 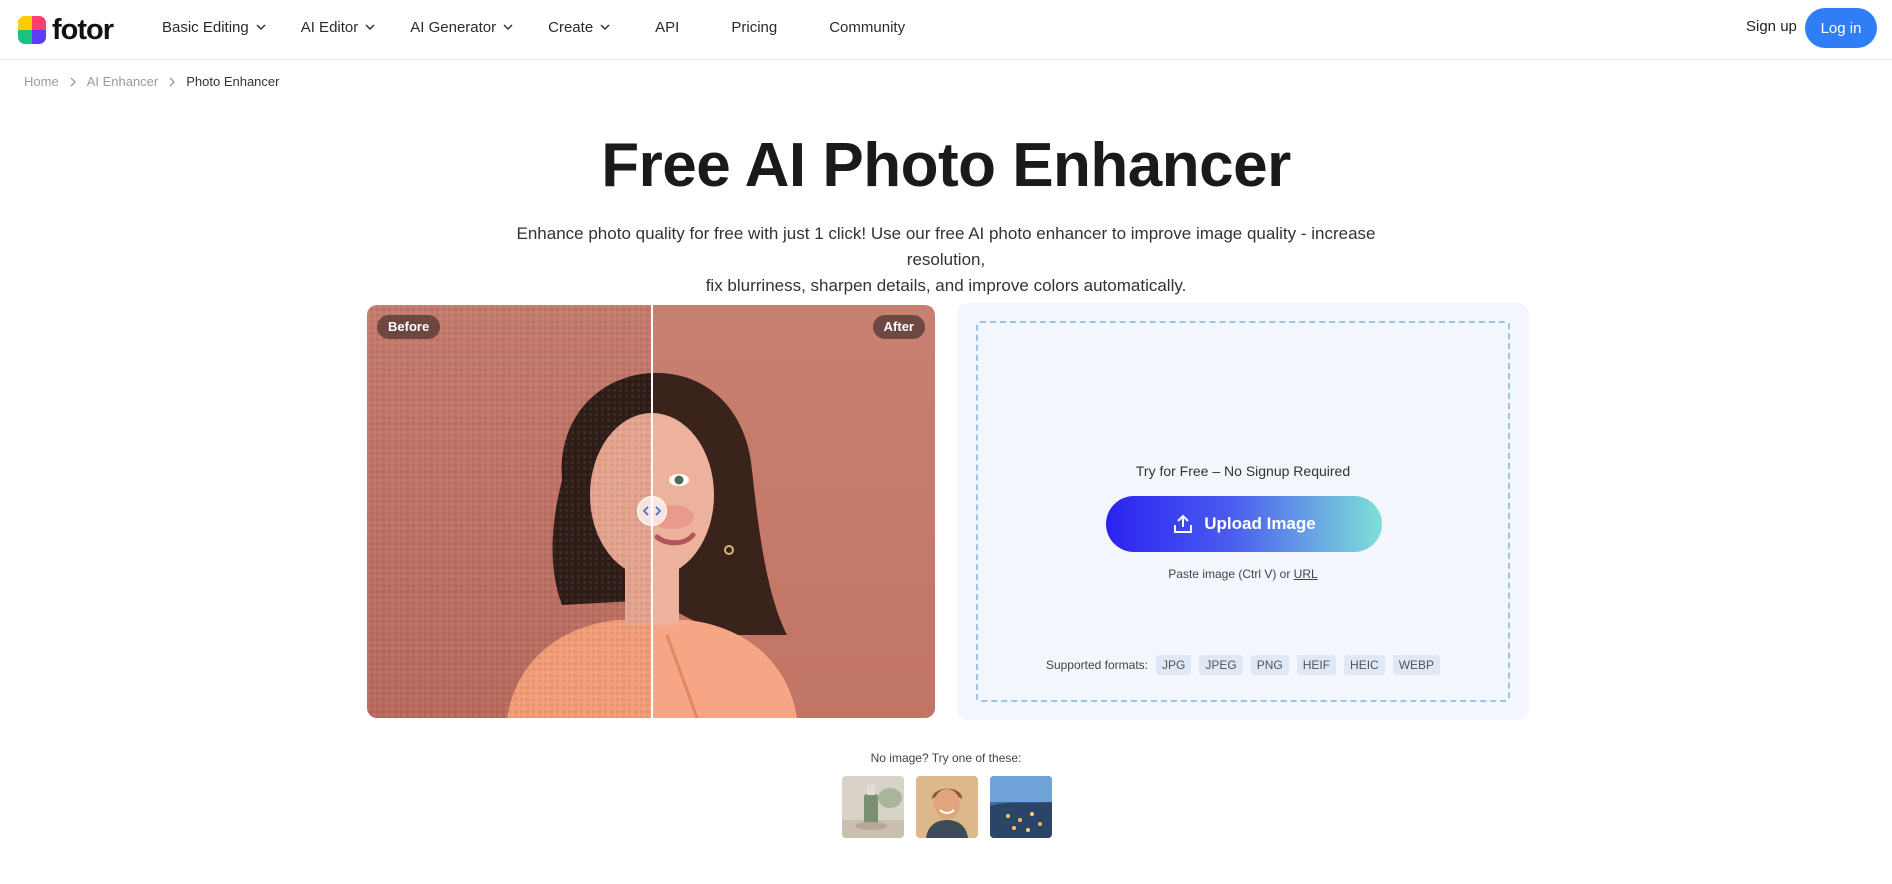 I want to click on arrows-left-right-icon, so click(x=652, y=511).